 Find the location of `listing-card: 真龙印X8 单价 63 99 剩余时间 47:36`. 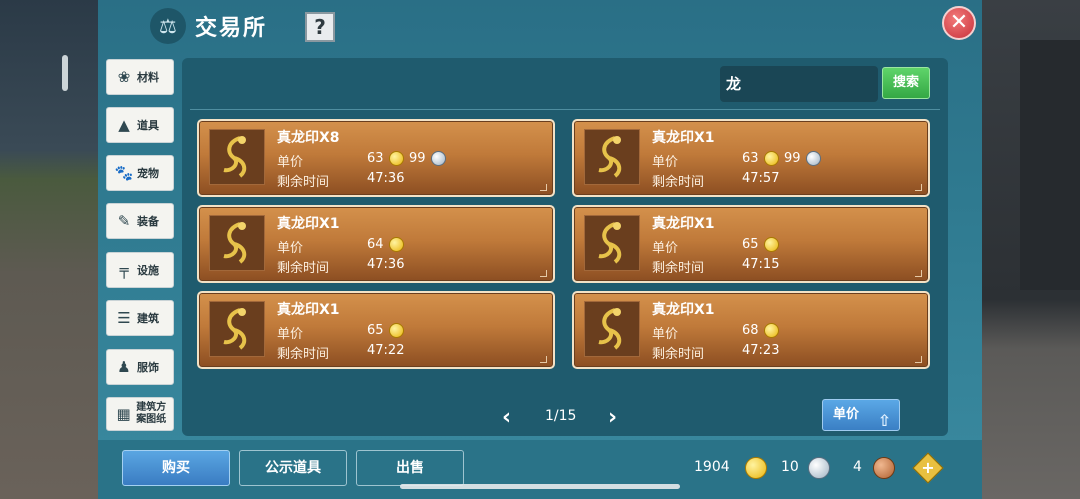

listing-card: 真龙印X8 单价 63 99 剩余时间 47:36 is located at coordinates (376, 158).